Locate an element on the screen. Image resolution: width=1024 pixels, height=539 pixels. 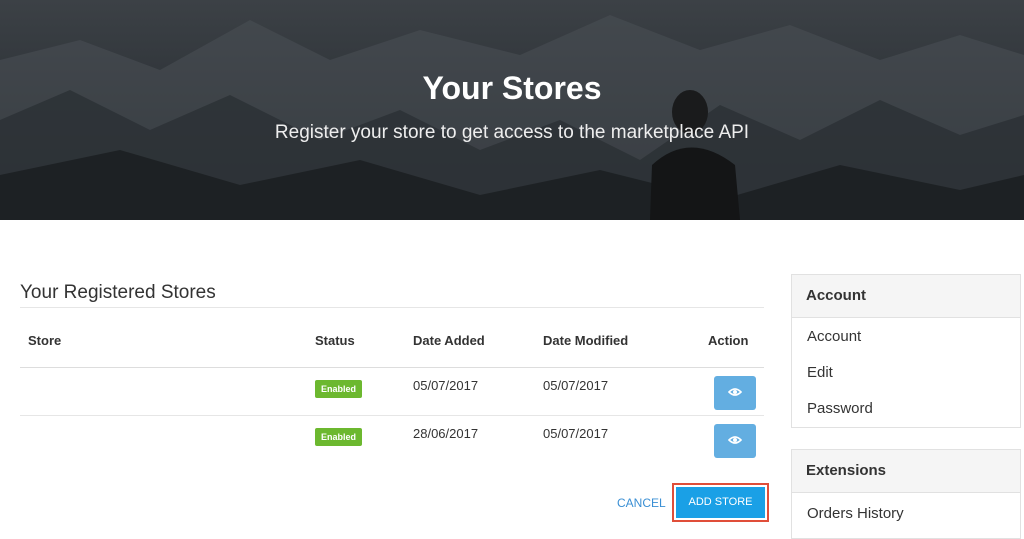
sidebar-item-password: Password is located at coordinates (906, 409).